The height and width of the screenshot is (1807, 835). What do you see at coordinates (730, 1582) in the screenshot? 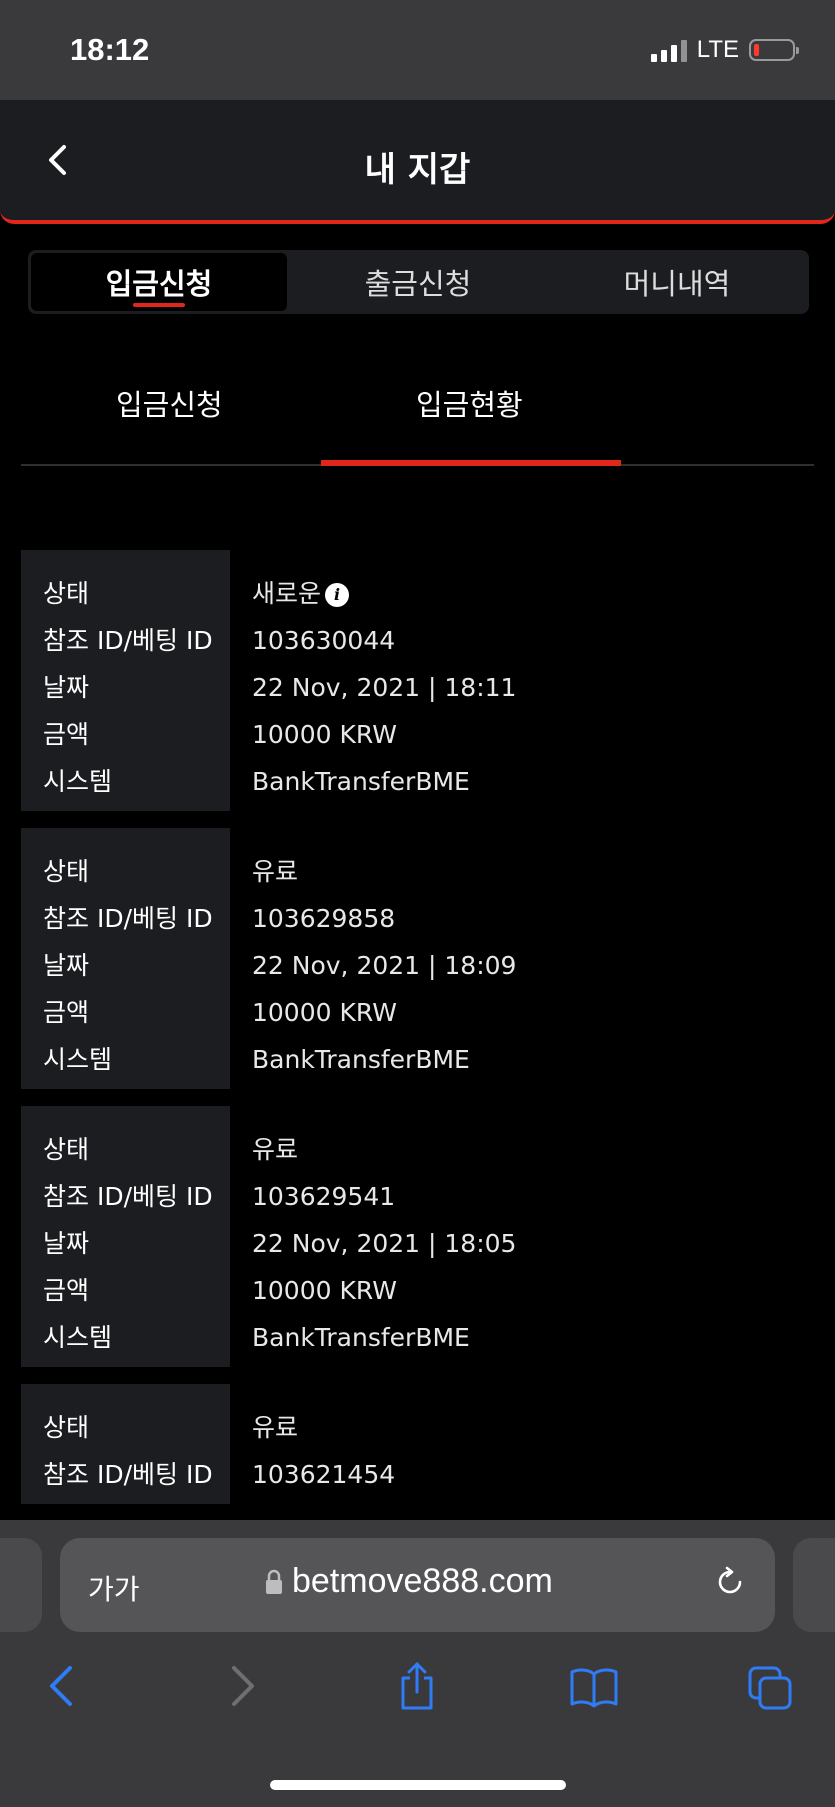
I see `reload-icon` at bounding box center [730, 1582].